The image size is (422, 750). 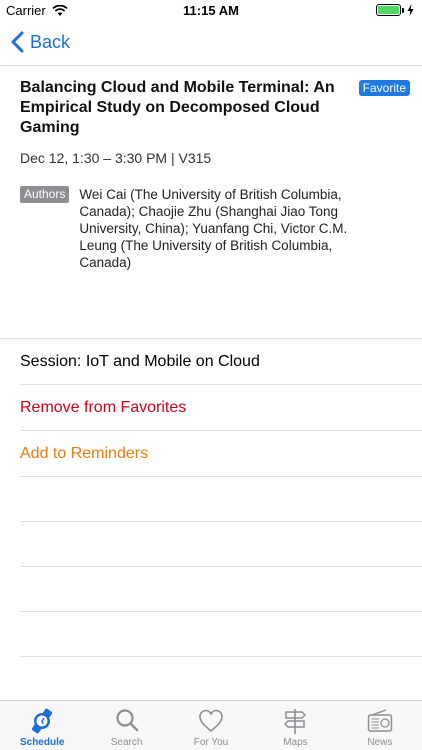 What do you see at coordinates (84, 453) in the screenshot?
I see `add-reminders-label: Add to Reminders` at bounding box center [84, 453].